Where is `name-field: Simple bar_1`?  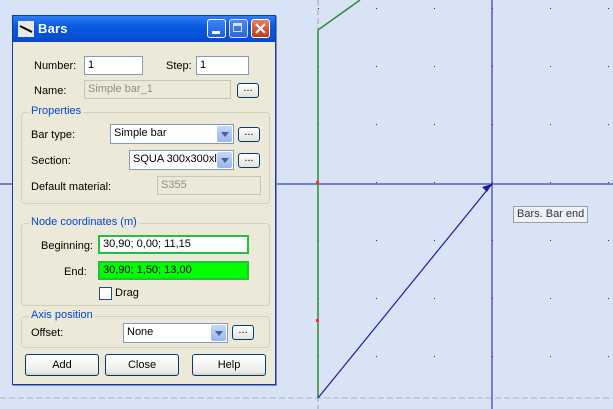
name-field: Simple bar_1 is located at coordinates (157, 89).